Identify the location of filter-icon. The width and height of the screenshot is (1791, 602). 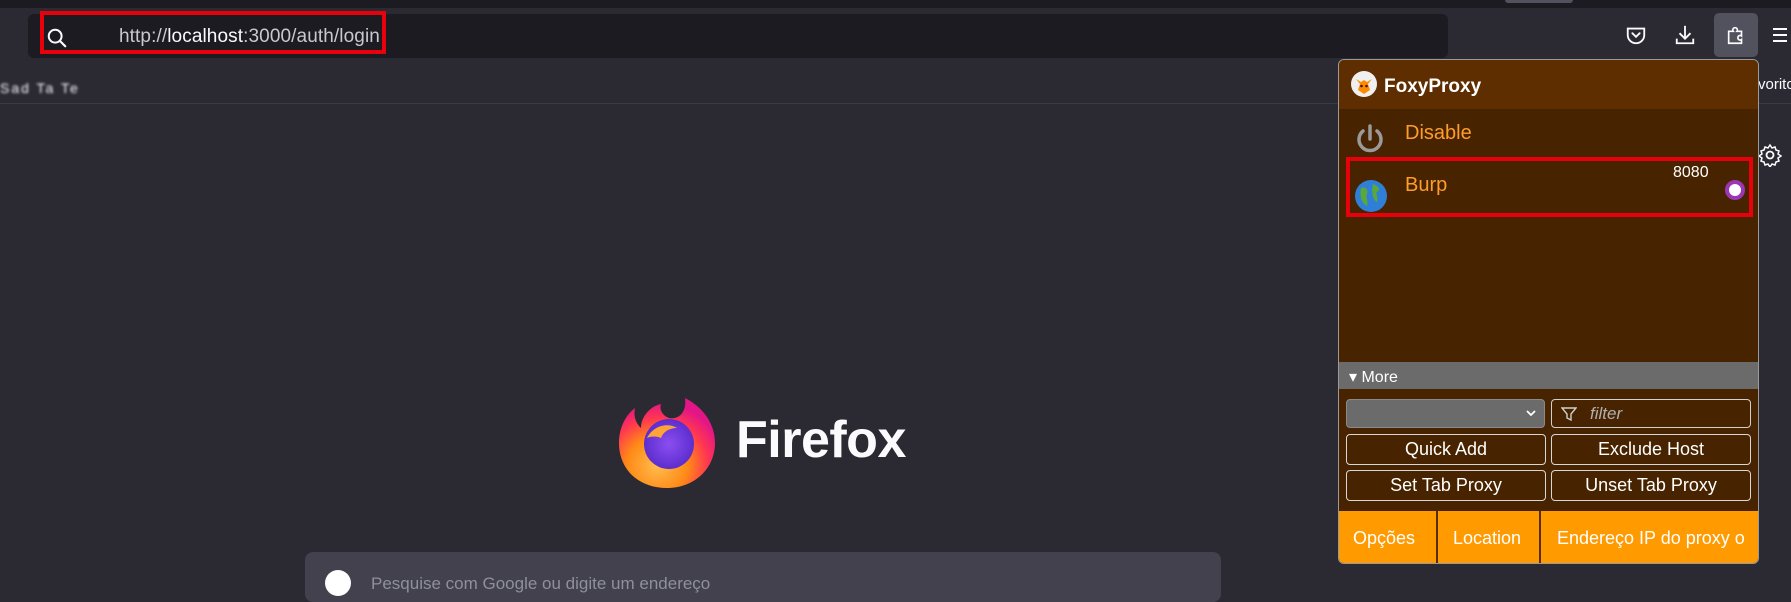
(1569, 414).